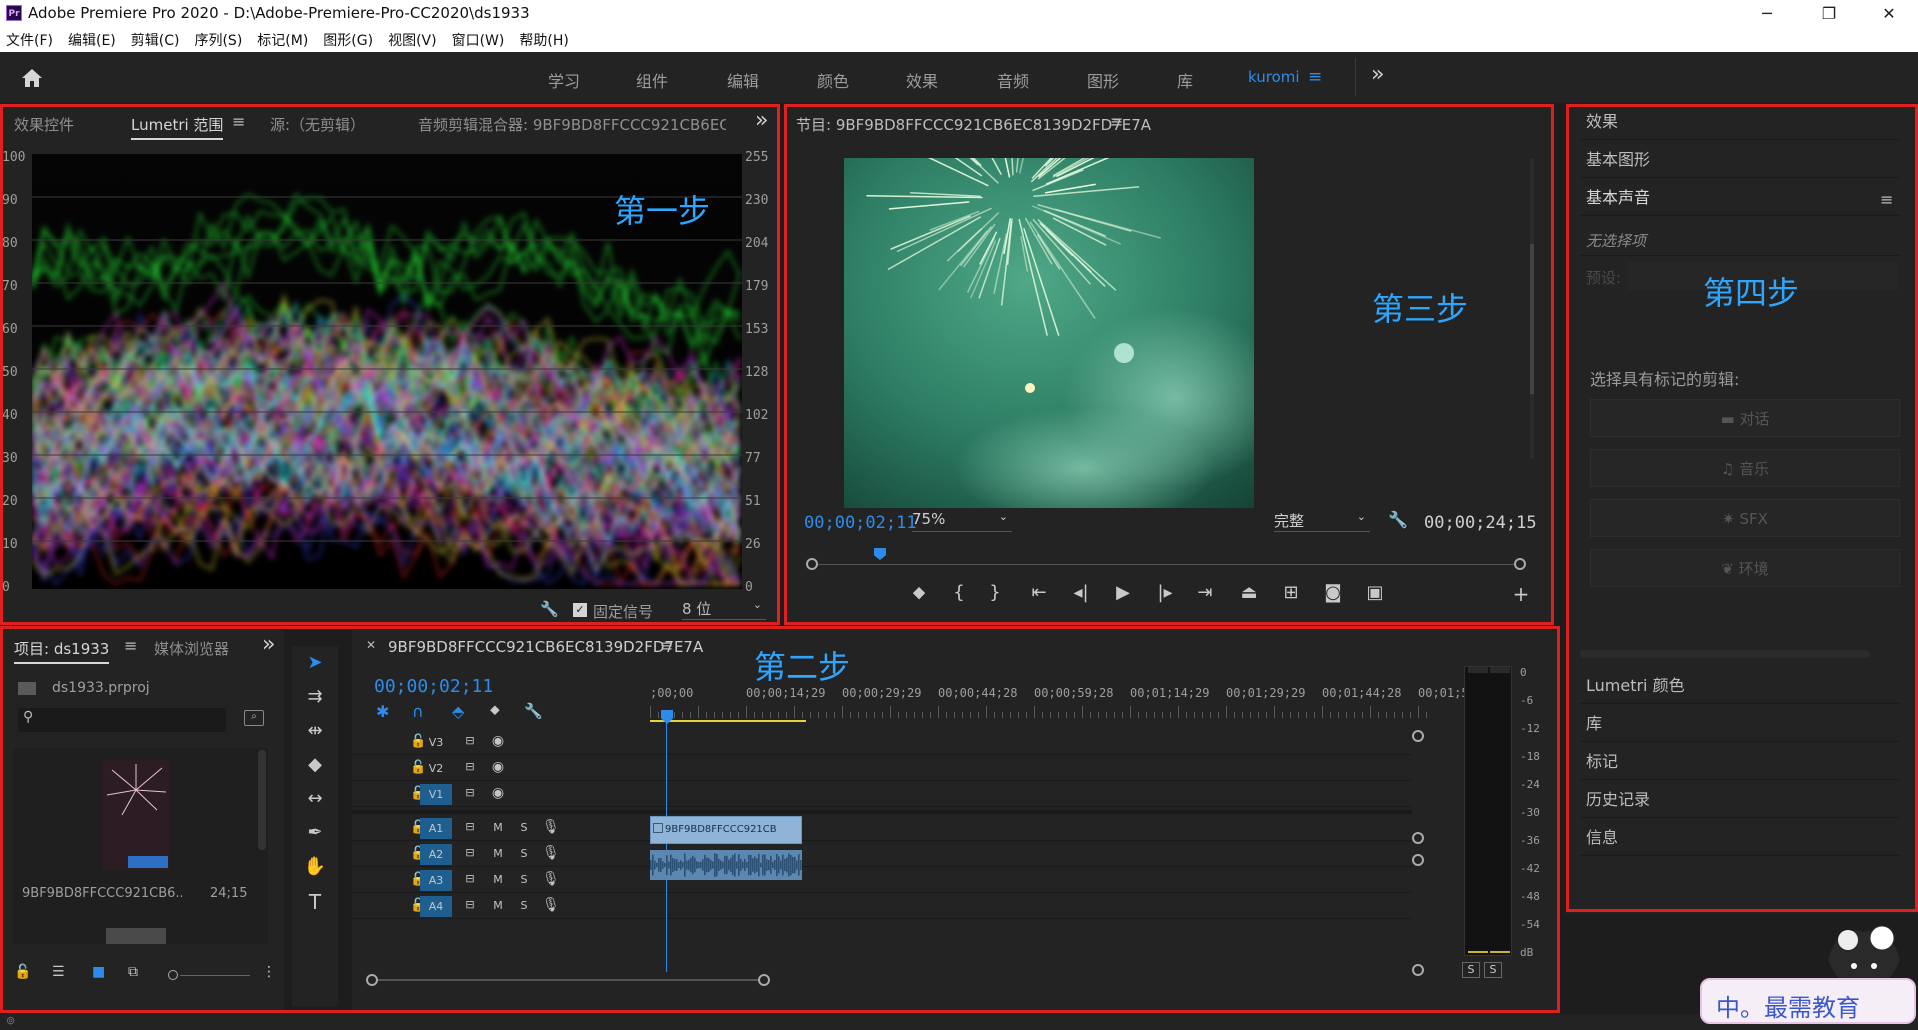  I want to click on close-button: ✕, so click(1889, 14).